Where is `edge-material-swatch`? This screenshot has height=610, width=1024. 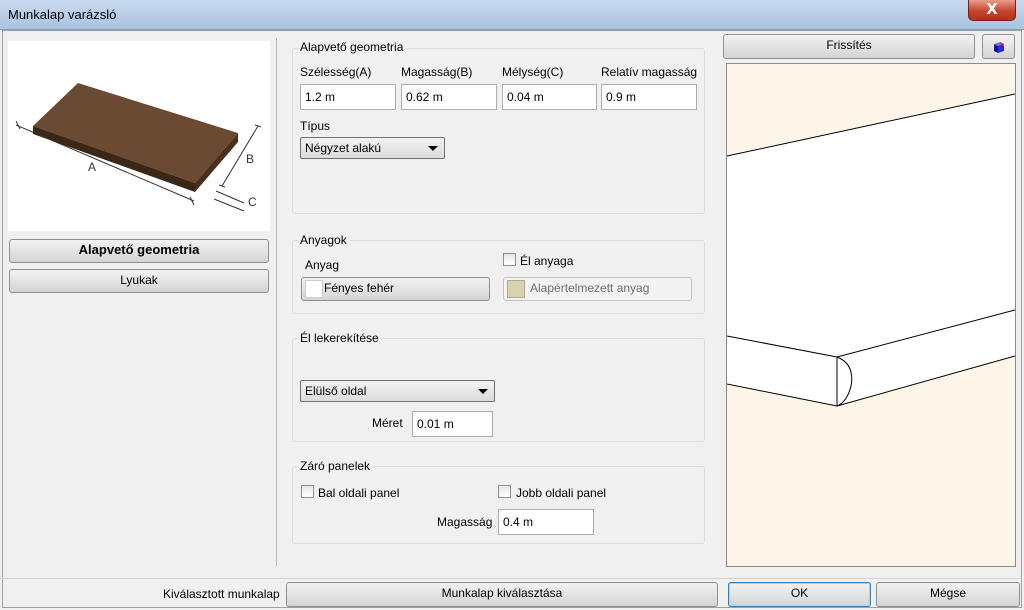
edge-material-swatch is located at coordinates (516, 289).